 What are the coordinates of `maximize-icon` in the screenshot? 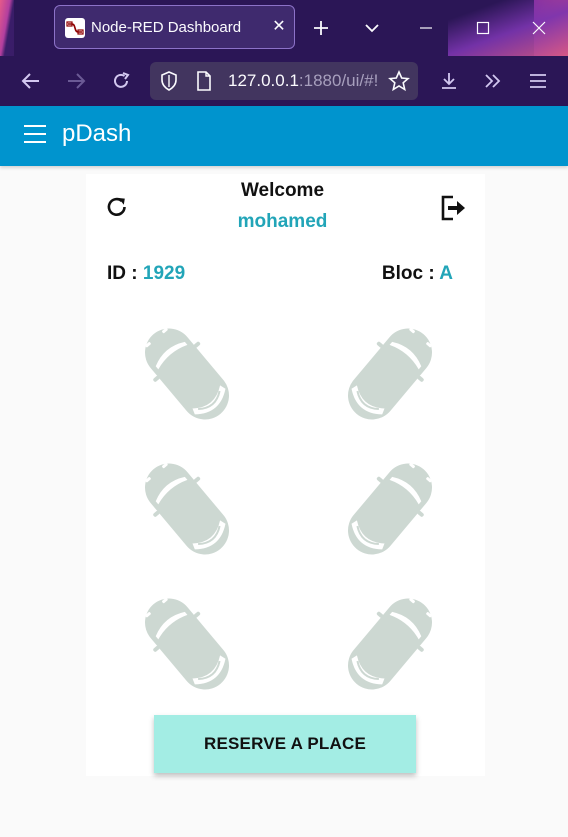 It's located at (483, 28).